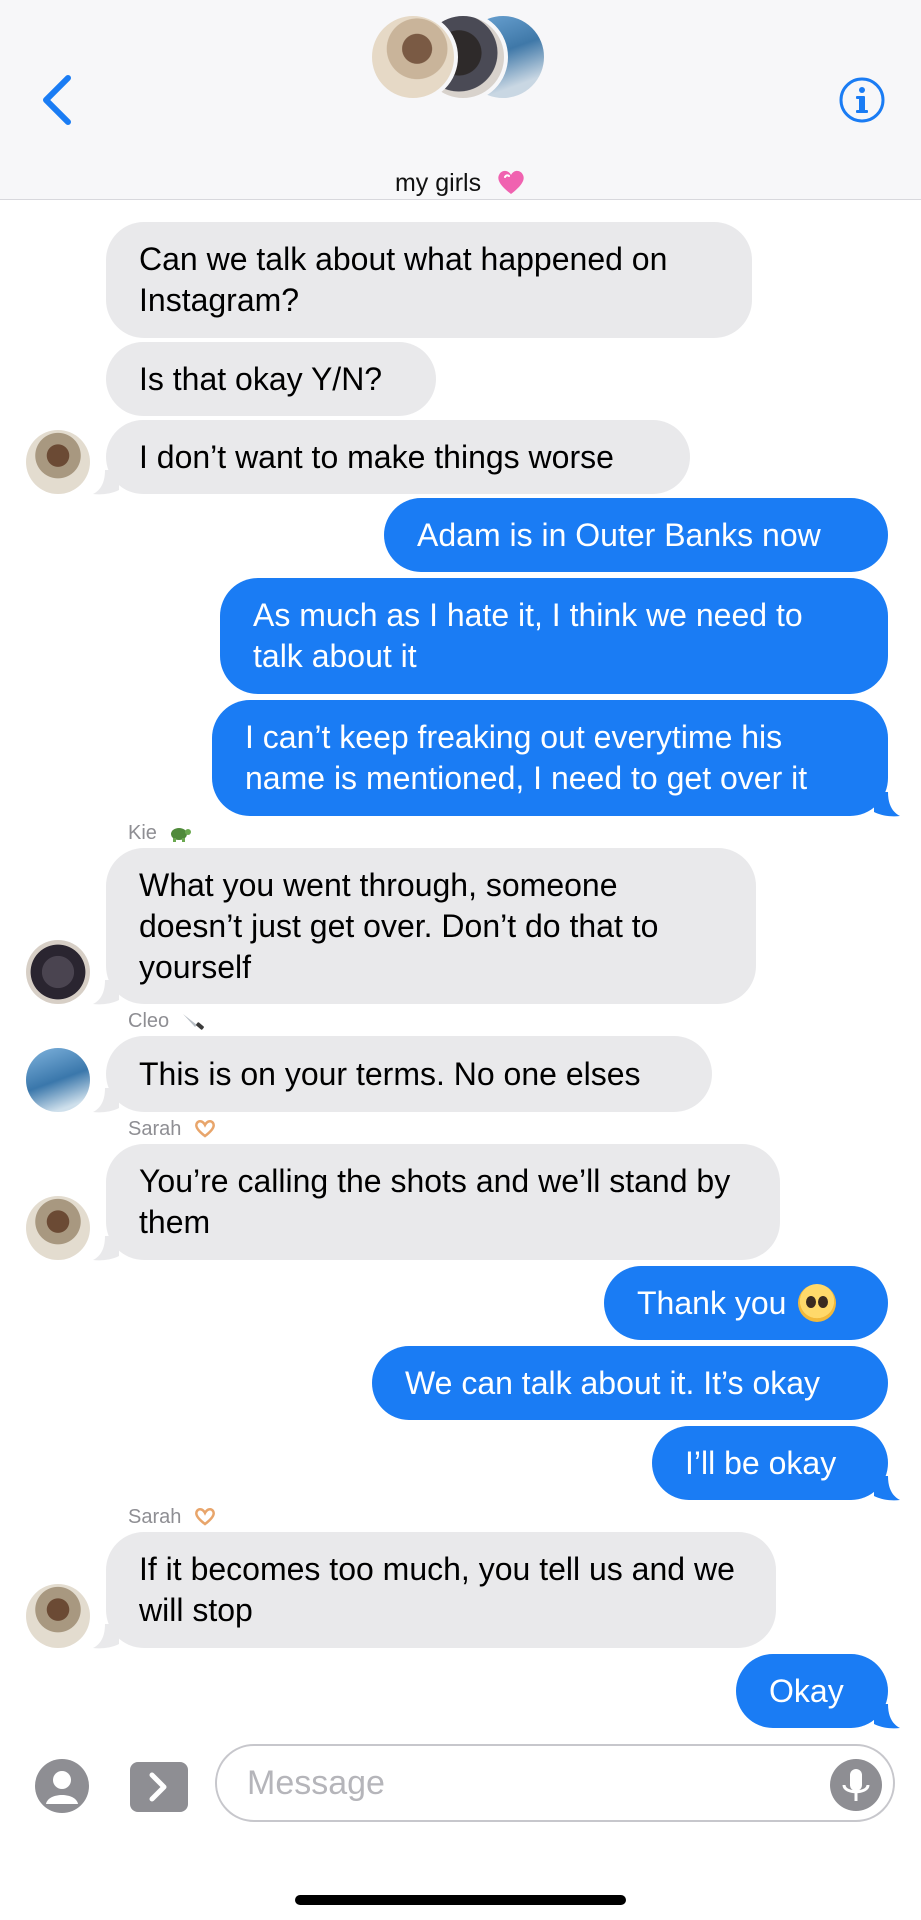 This screenshot has height=1920, width=921. I want to click on apps-button, so click(159, 1787).